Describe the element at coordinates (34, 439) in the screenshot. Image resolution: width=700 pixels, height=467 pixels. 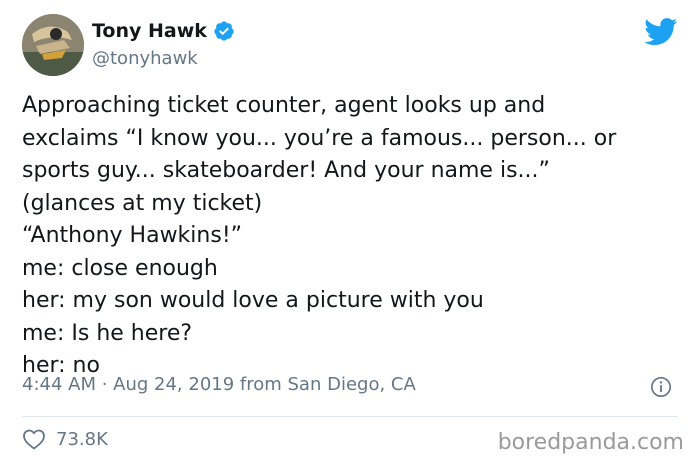
I see `heart-icon` at that location.